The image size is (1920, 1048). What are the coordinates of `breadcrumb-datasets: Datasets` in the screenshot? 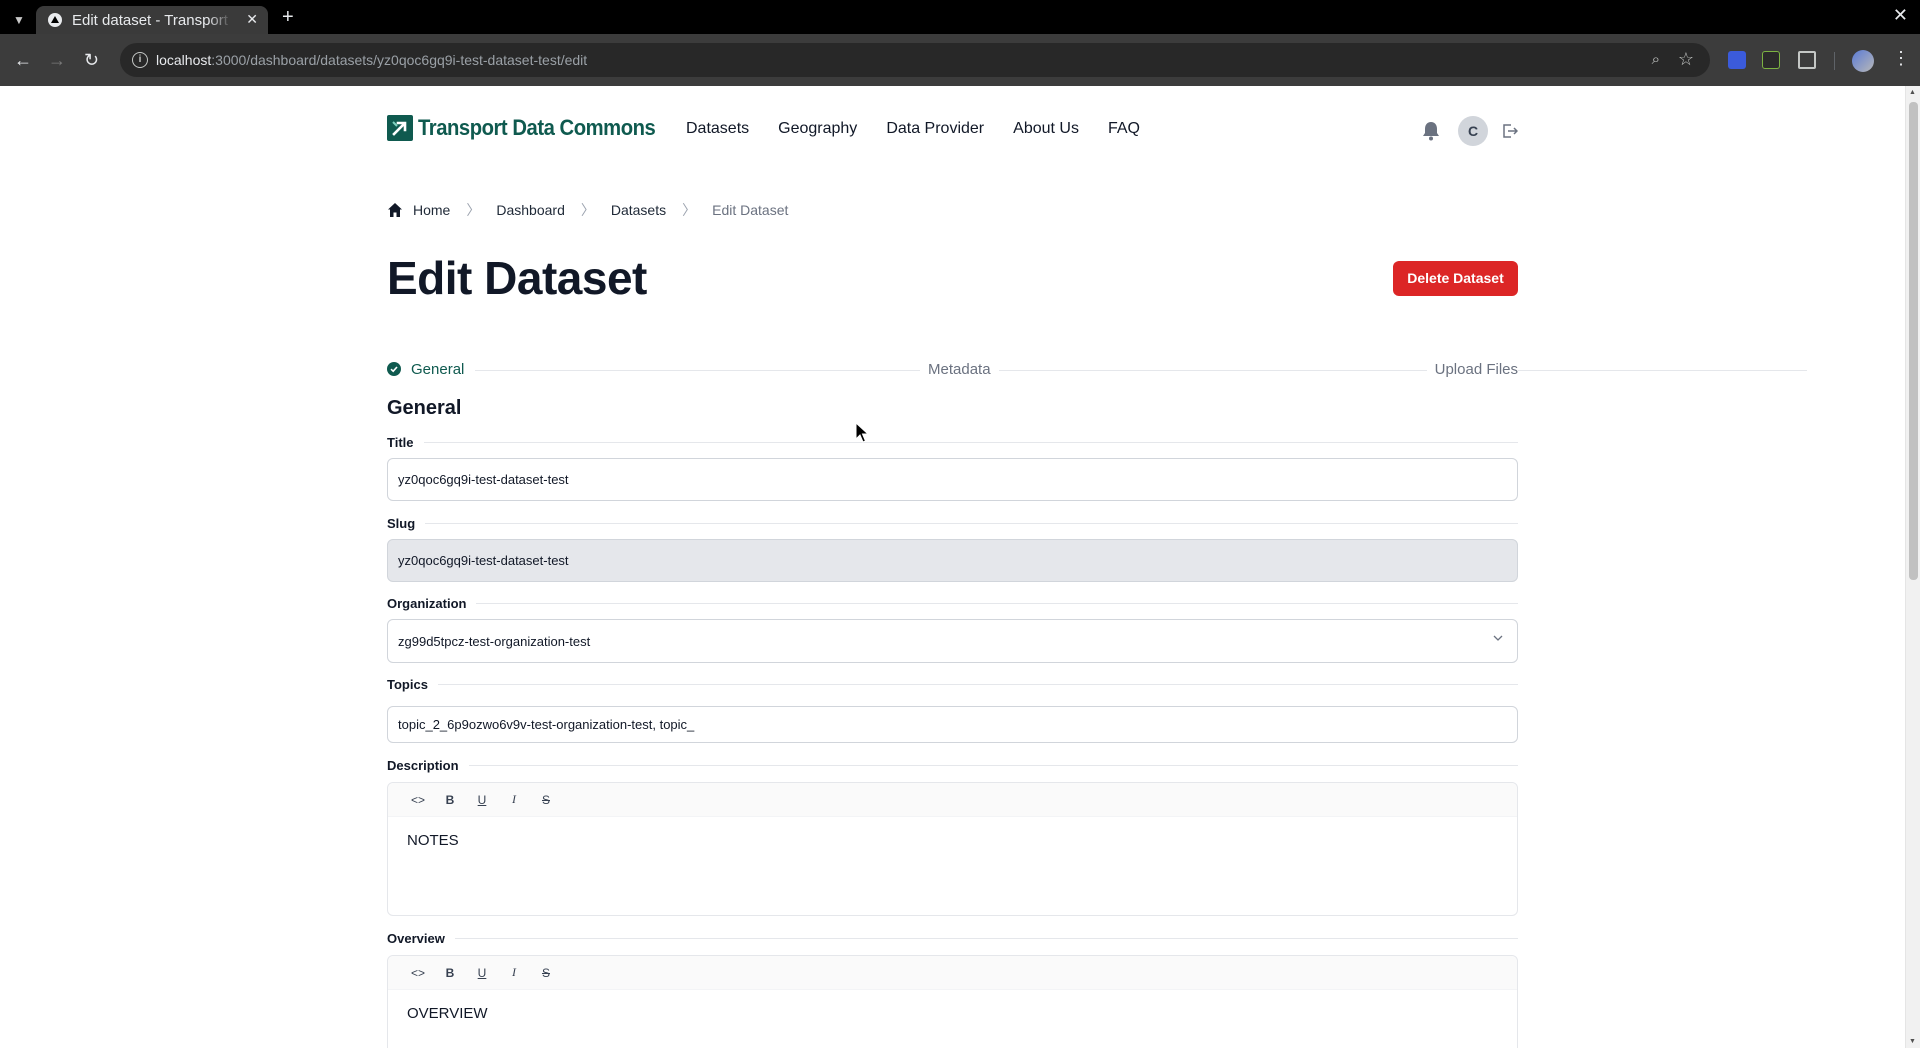 It's located at (638, 210).